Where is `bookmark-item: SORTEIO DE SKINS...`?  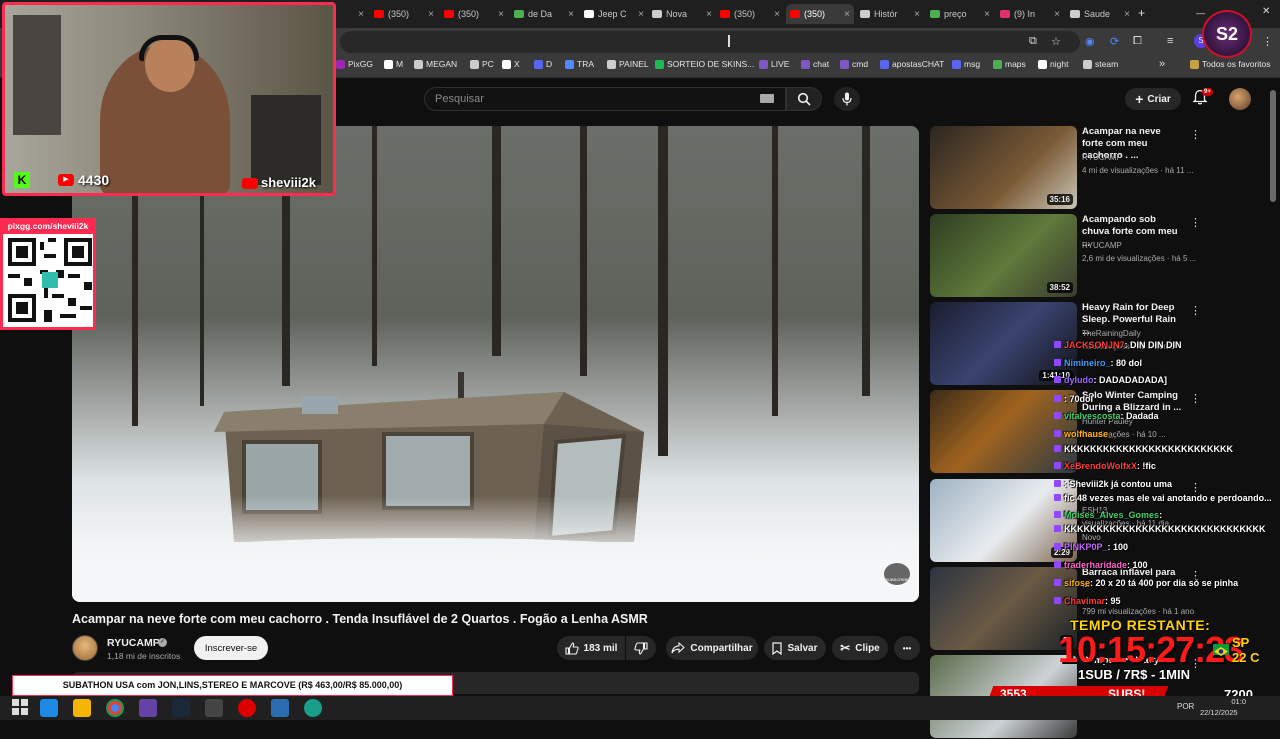 bookmark-item: SORTEIO DE SKINS... is located at coordinates (704, 64).